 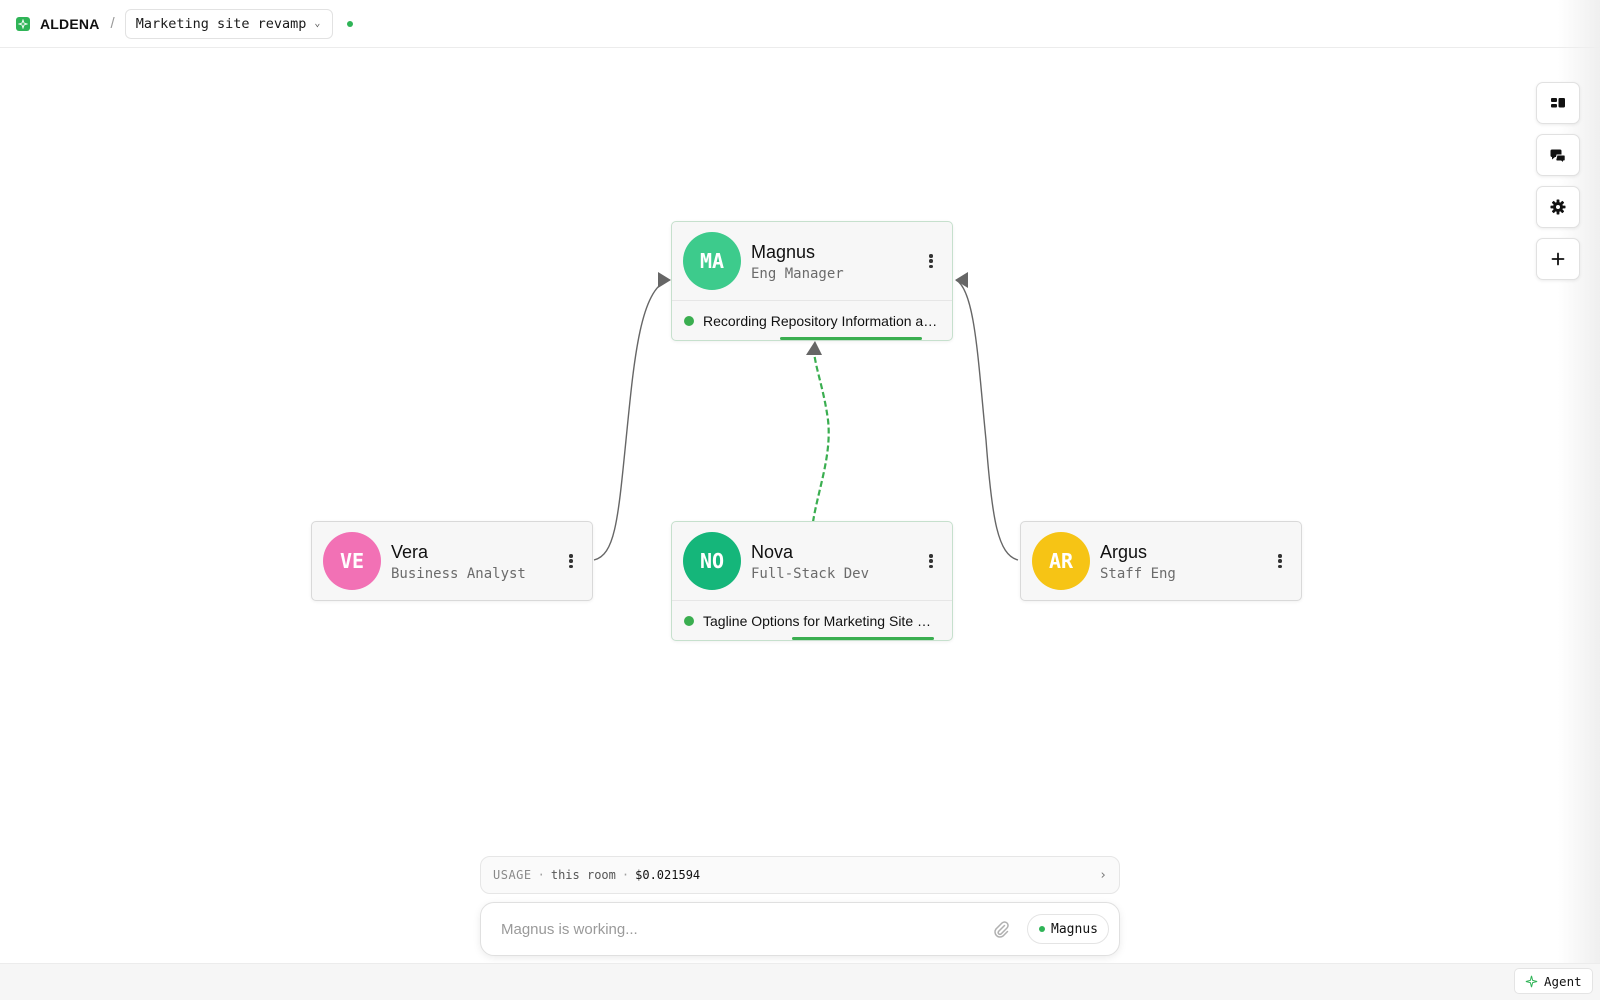 I want to click on project-selector: Marketing site revamp ⌄, so click(x=229, y=23).